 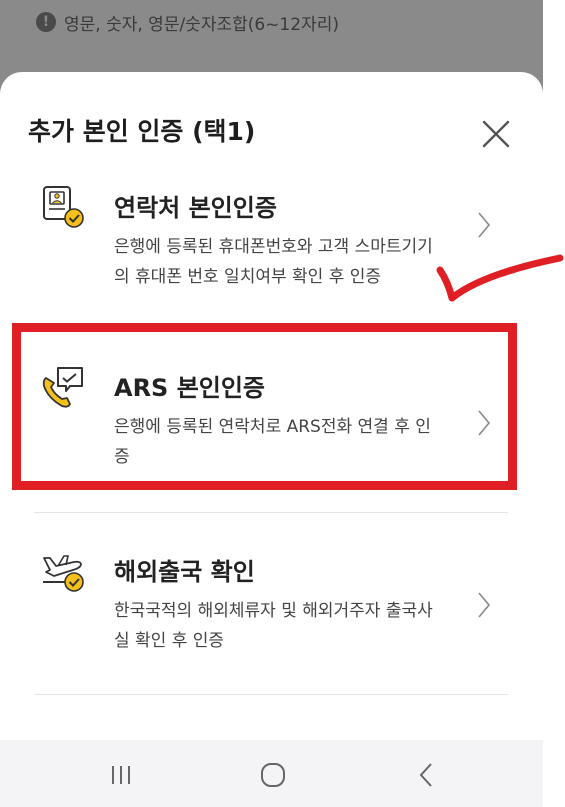 I want to click on exclamation-icon: !, so click(x=46, y=22).